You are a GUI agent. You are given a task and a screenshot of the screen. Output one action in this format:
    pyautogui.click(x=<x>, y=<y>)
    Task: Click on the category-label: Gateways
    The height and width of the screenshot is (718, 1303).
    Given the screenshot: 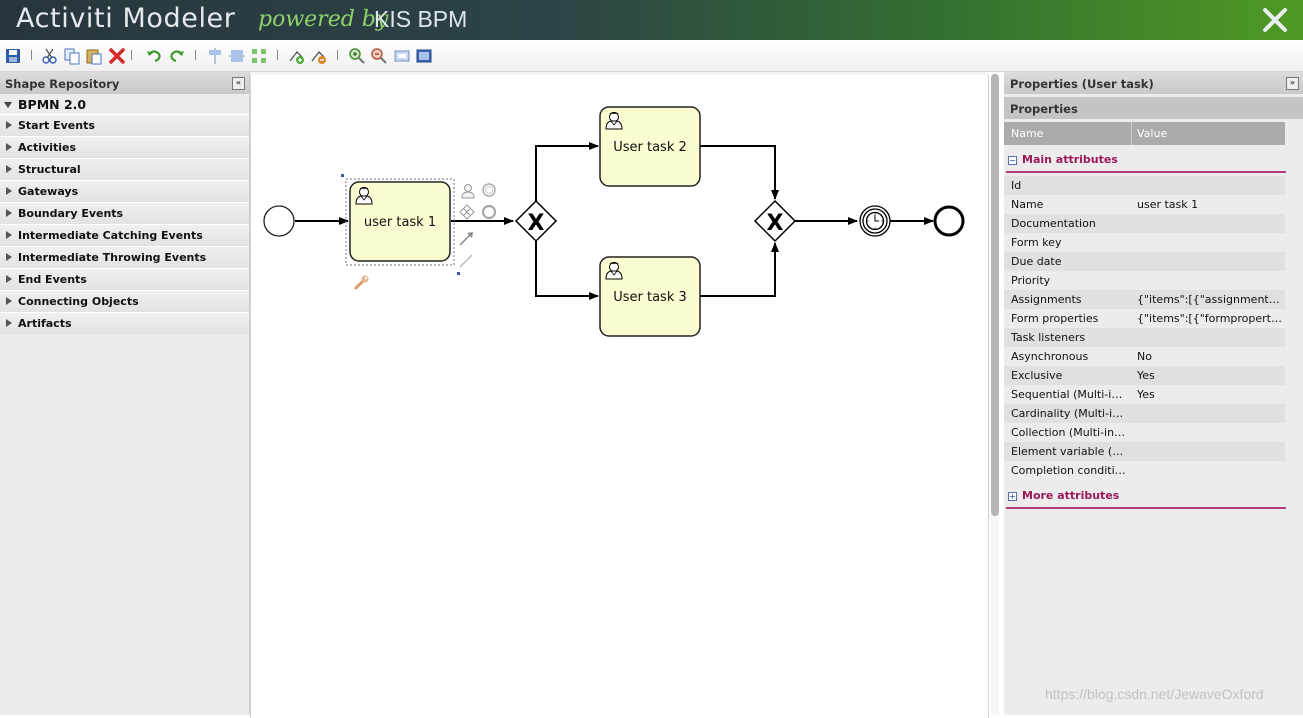 What is the action you would take?
    pyautogui.click(x=48, y=191)
    